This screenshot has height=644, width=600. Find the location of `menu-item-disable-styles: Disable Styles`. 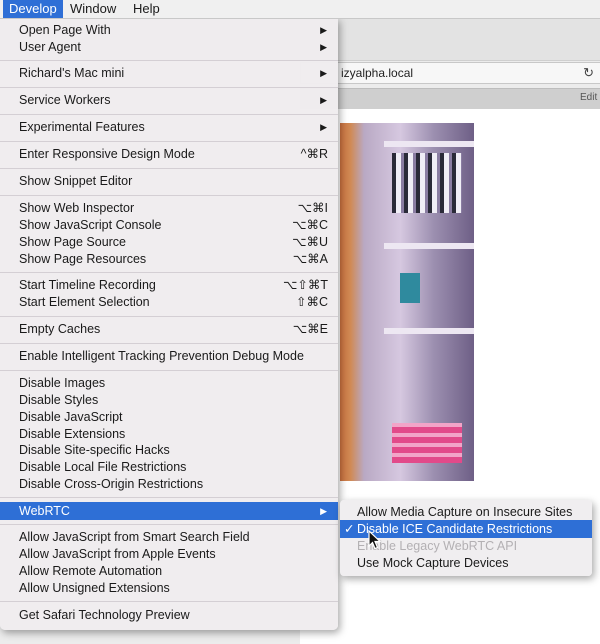

menu-item-disable-styles: Disable Styles is located at coordinates (169, 400).